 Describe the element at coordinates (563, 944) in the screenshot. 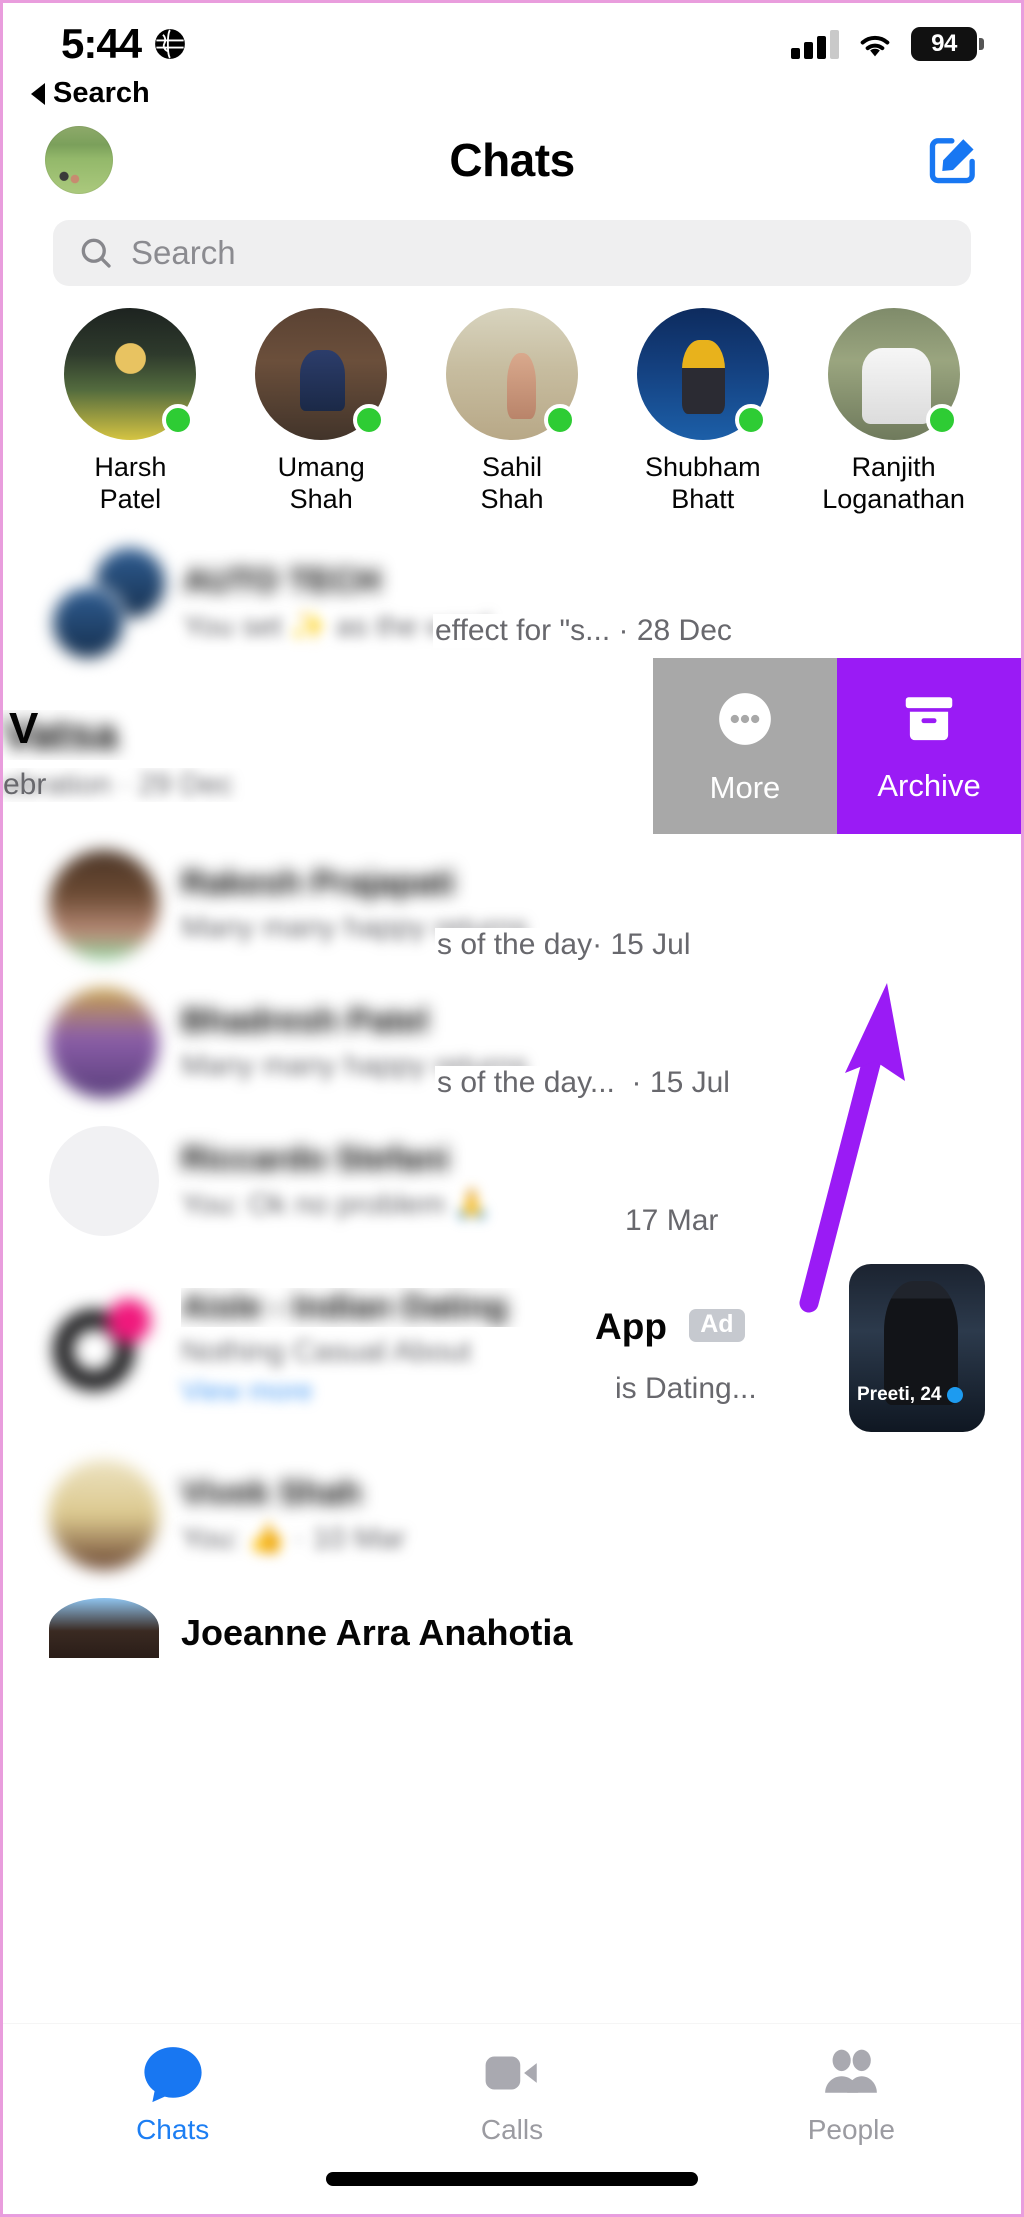

I see `chat-snippet-visible: s of the day· 15 Jul` at that location.